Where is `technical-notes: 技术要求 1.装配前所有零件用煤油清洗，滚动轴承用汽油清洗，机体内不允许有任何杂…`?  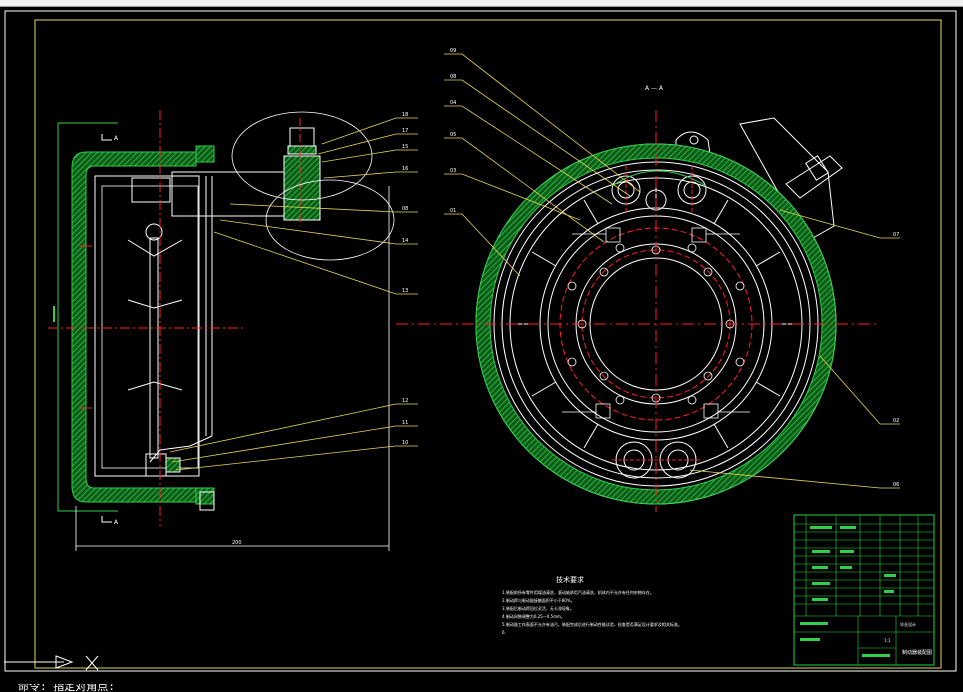 technical-notes: 技术要求 1.装配前所有零件用煤油清洗，滚动轴承用汽油清洗，机体内不允许有任何杂… is located at coordinates (592, 605).